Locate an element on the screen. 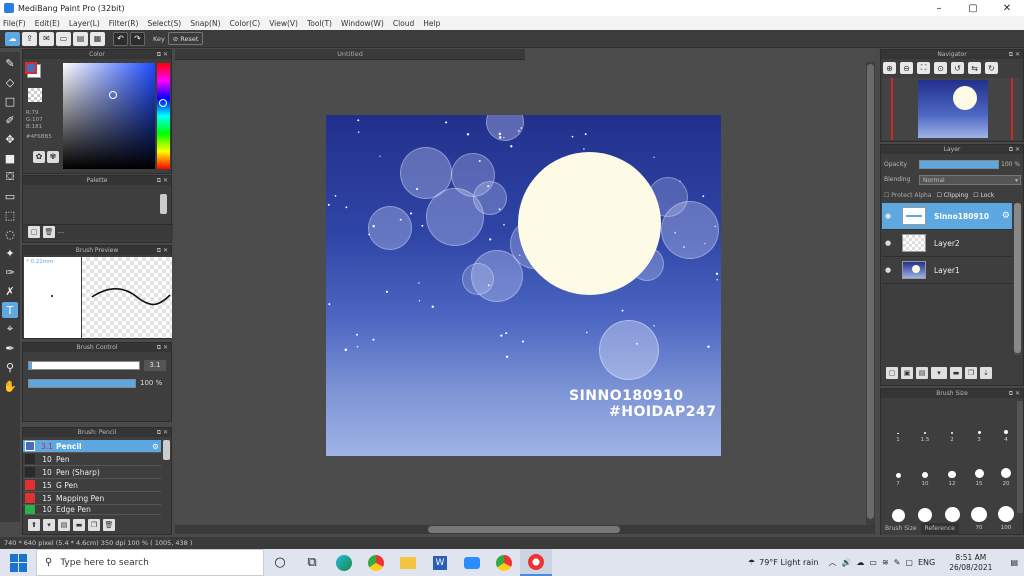 The height and width of the screenshot is (576, 1024). rotate-left-icon: ↺ is located at coordinates (957, 68).